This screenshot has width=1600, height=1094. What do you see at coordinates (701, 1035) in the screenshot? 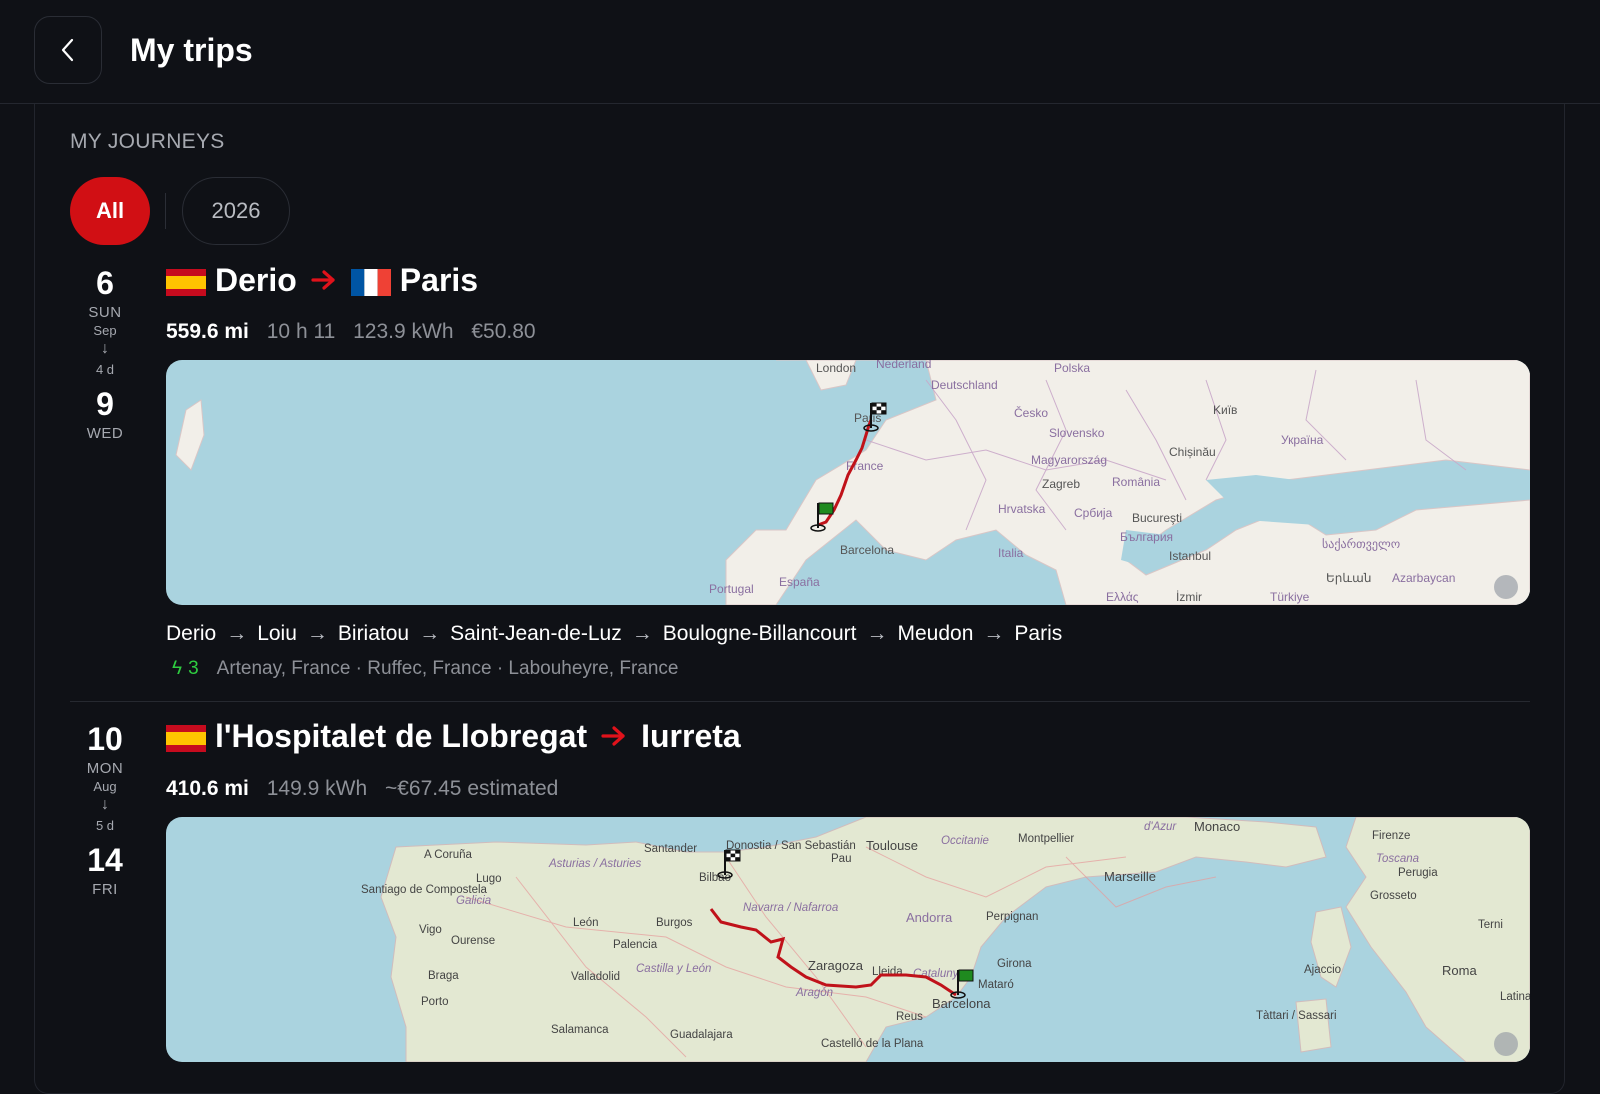
I see `map-label: Guadalajara` at bounding box center [701, 1035].